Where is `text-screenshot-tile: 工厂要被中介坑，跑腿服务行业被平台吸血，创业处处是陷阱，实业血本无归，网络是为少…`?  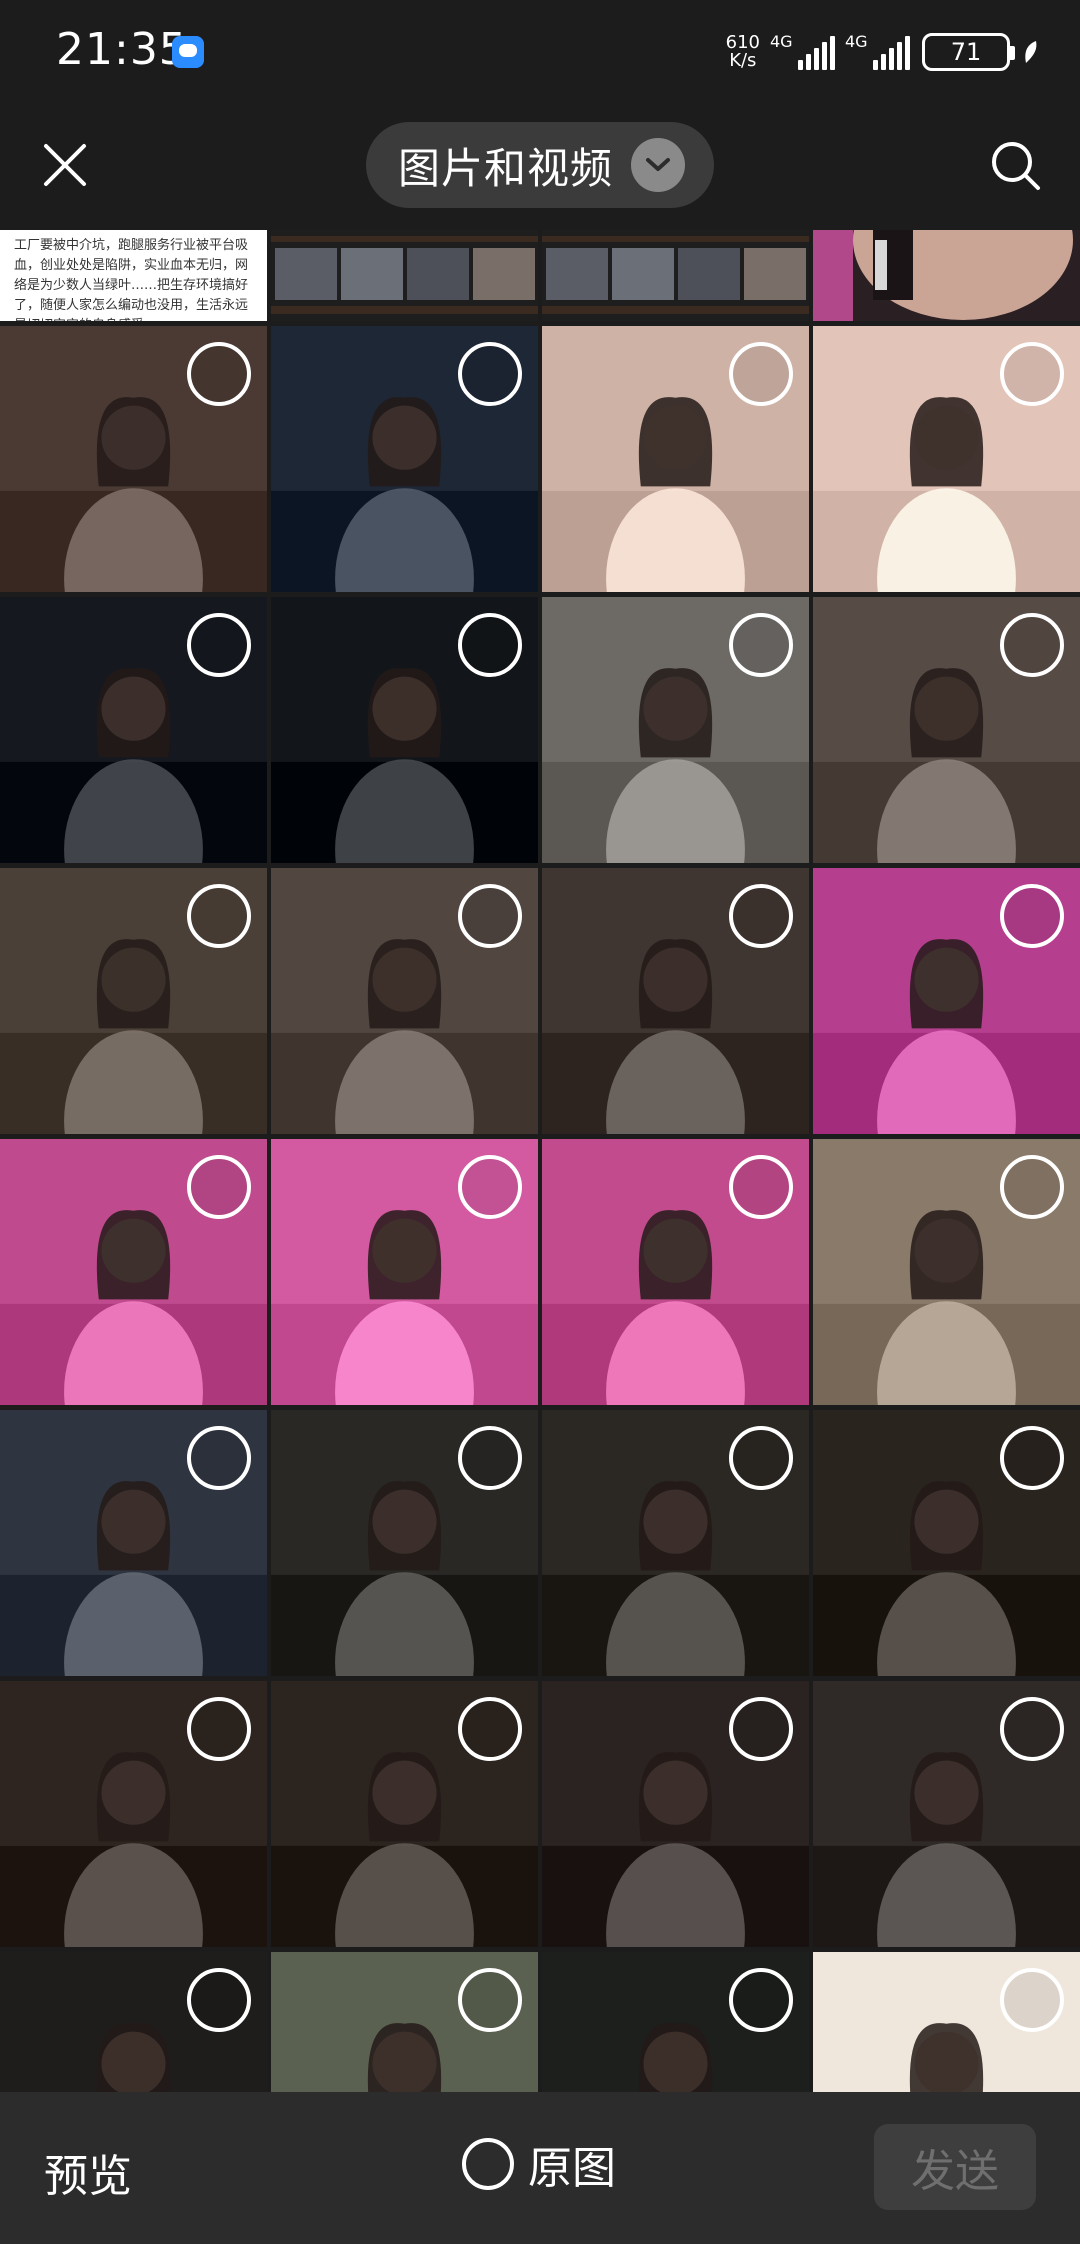
text-screenshot-tile: 工厂要被中介坑，跑腿服务行业被平台吸血，创业处处是陷阱，实业血本无归，网络是为少… is located at coordinates (133, 275).